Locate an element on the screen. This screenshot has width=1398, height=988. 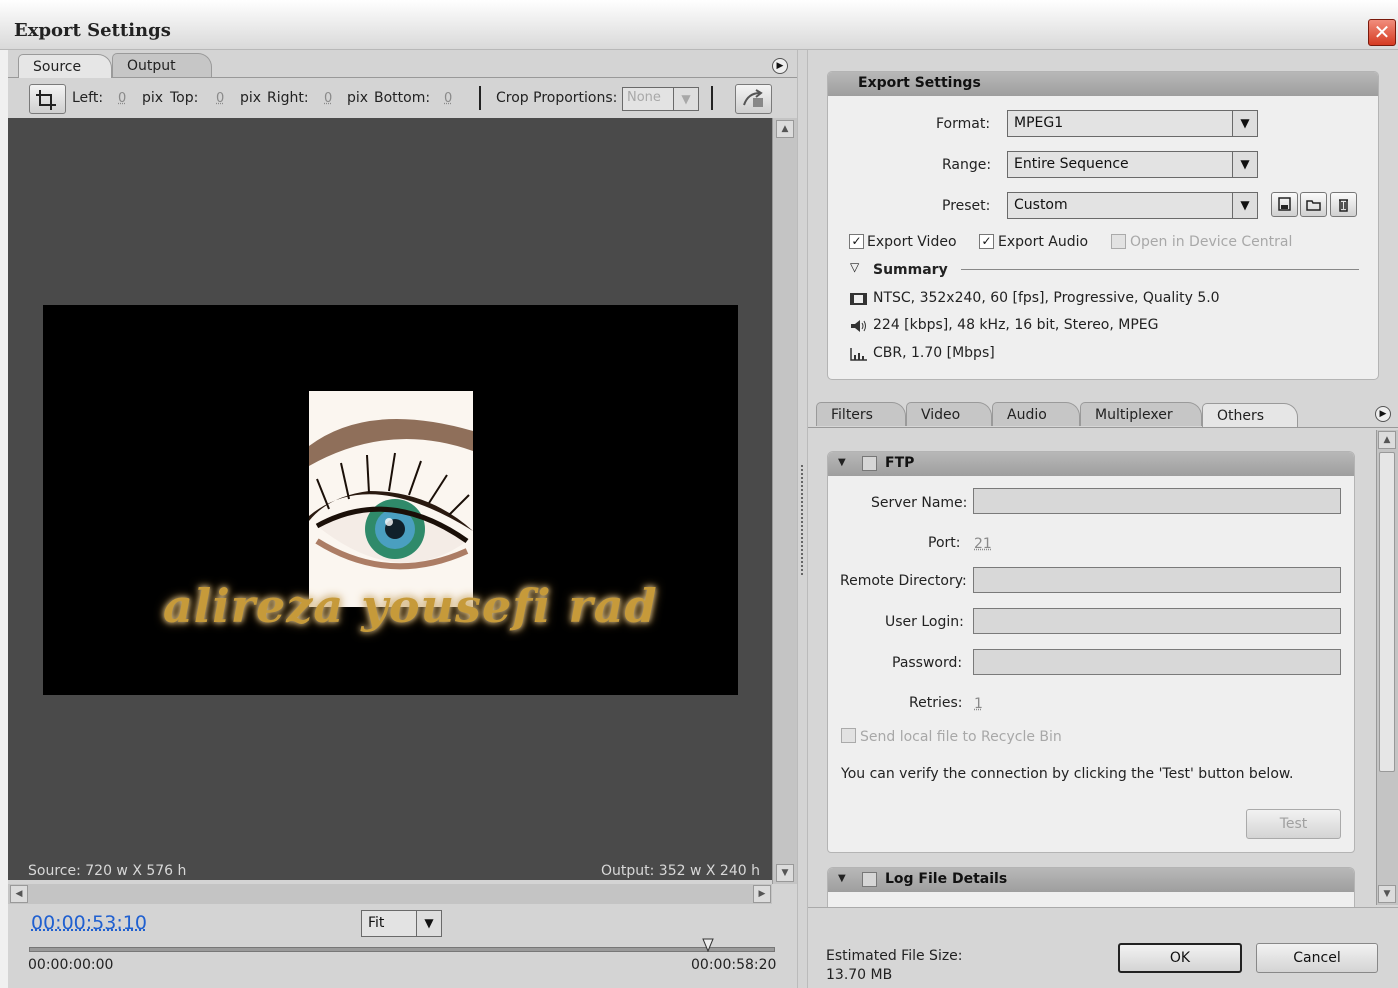
server-name-label: Server Name: is located at coordinates (919, 503).